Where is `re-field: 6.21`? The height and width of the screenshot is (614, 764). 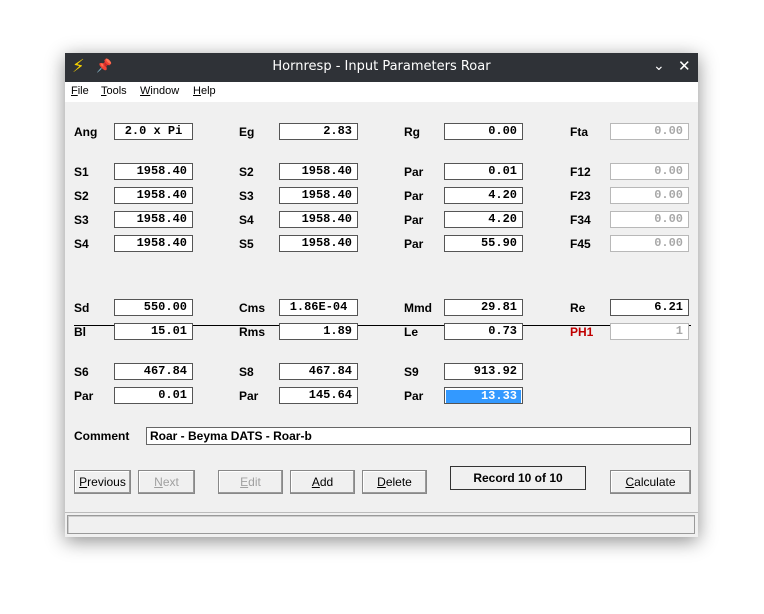 re-field: 6.21 is located at coordinates (649, 307).